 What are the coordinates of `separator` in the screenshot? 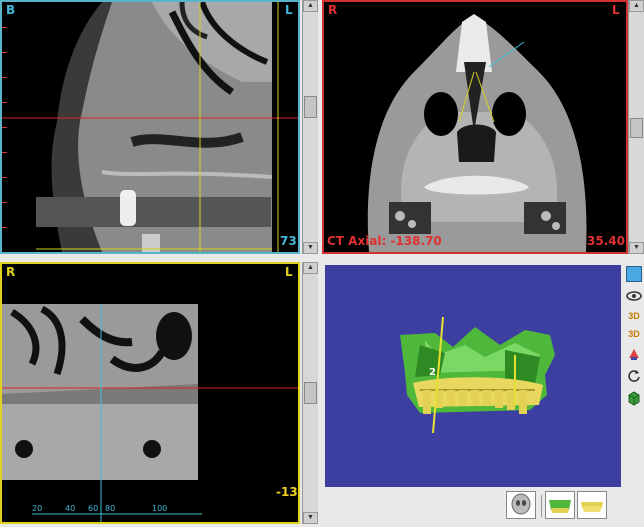 It's located at (541, 506).